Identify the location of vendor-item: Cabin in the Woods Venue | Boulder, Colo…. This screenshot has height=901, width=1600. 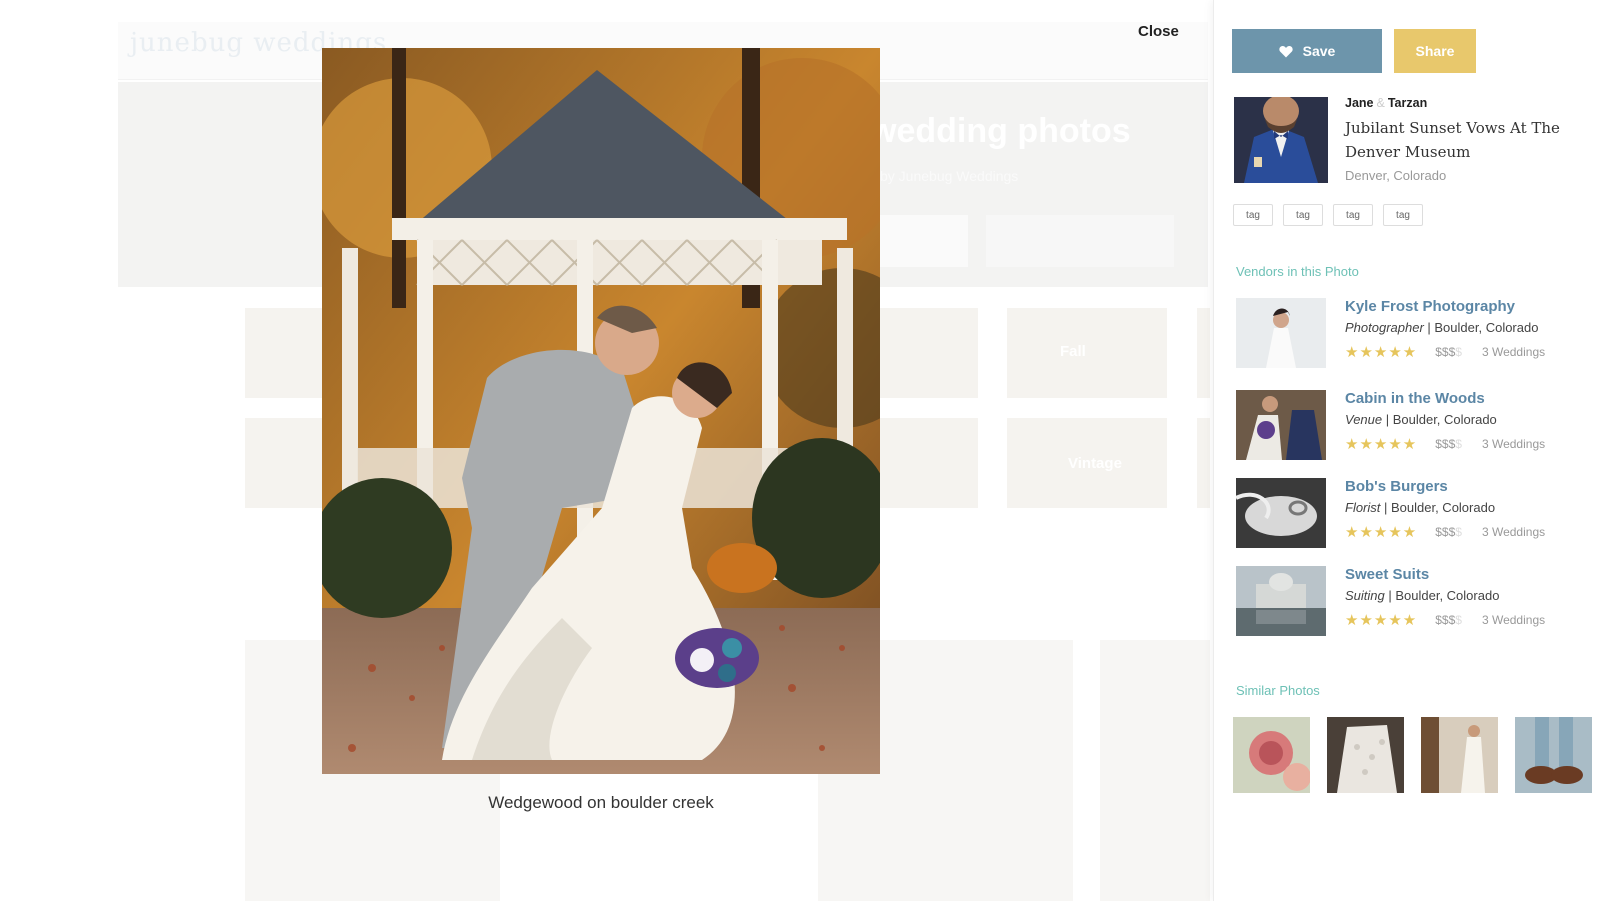
(1416, 426).